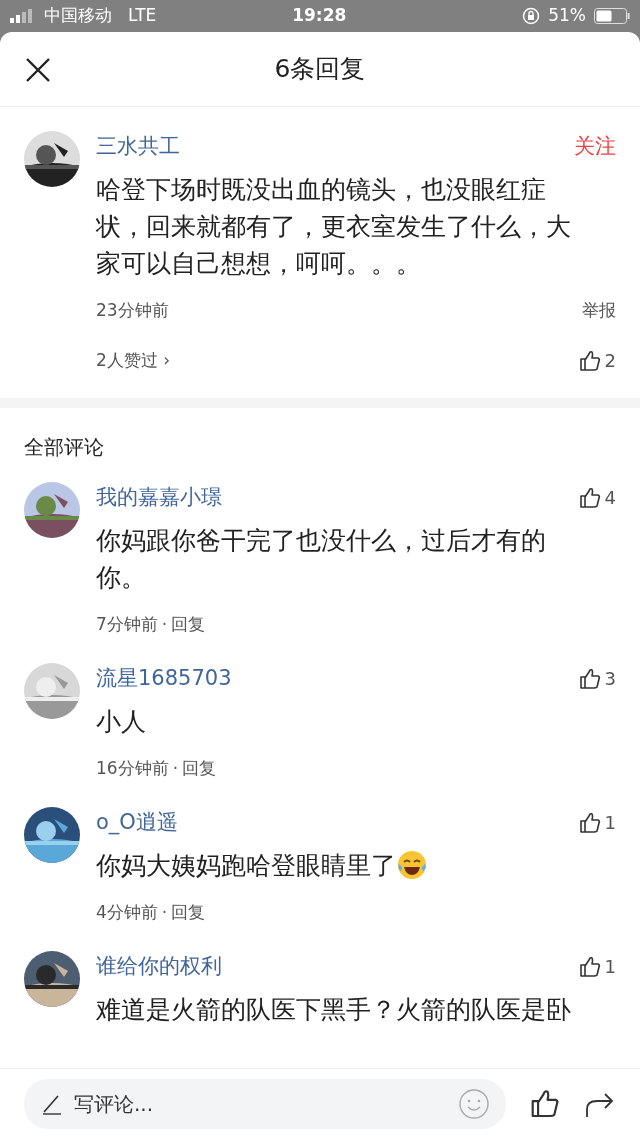  What do you see at coordinates (133, 360) in the screenshot?
I see `likers-link: 2人赞过 ›` at bounding box center [133, 360].